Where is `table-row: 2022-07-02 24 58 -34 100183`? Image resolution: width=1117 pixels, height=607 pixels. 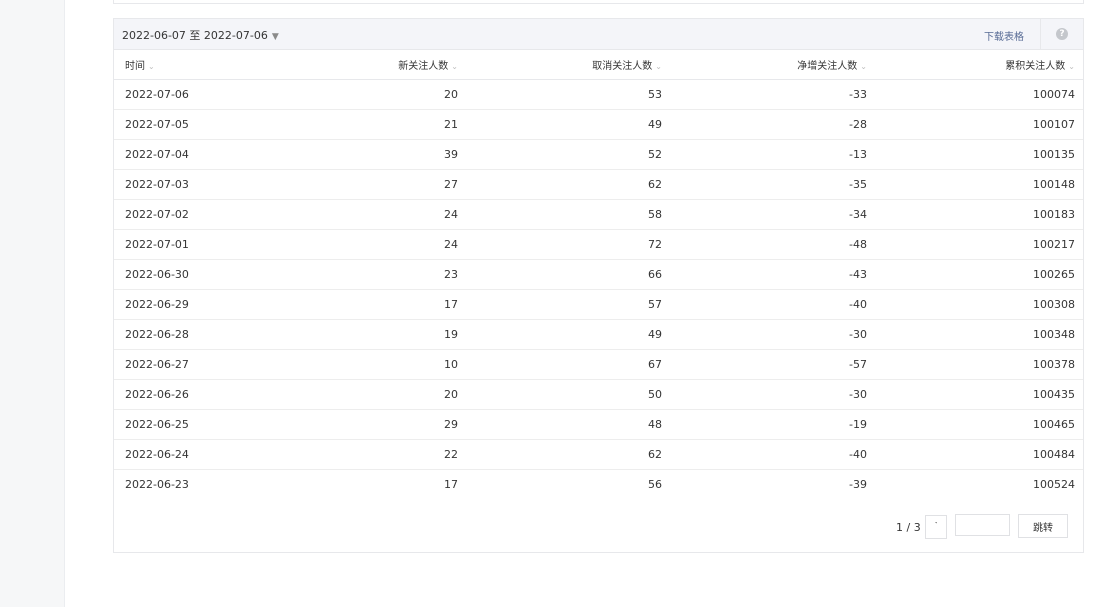 table-row: 2022-07-02 24 58 -34 100183 is located at coordinates (598, 214).